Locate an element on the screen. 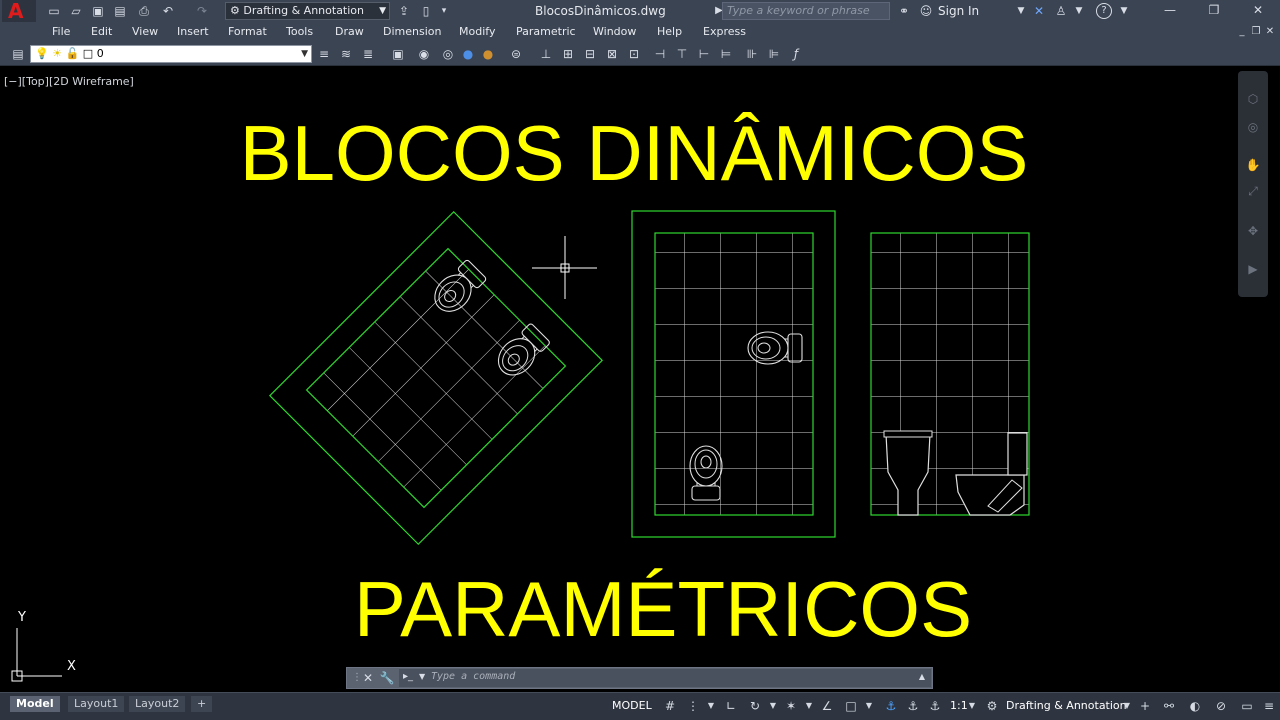 The width and height of the screenshot is (1280, 720). menu-tools: Tools is located at coordinates (299, 31).